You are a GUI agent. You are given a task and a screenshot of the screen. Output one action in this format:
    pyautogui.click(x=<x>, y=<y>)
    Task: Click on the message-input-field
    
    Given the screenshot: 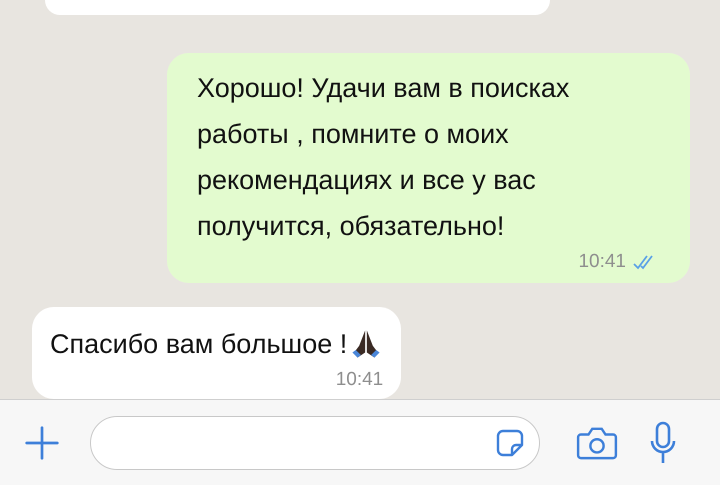 What is the action you would take?
    pyautogui.click(x=315, y=443)
    